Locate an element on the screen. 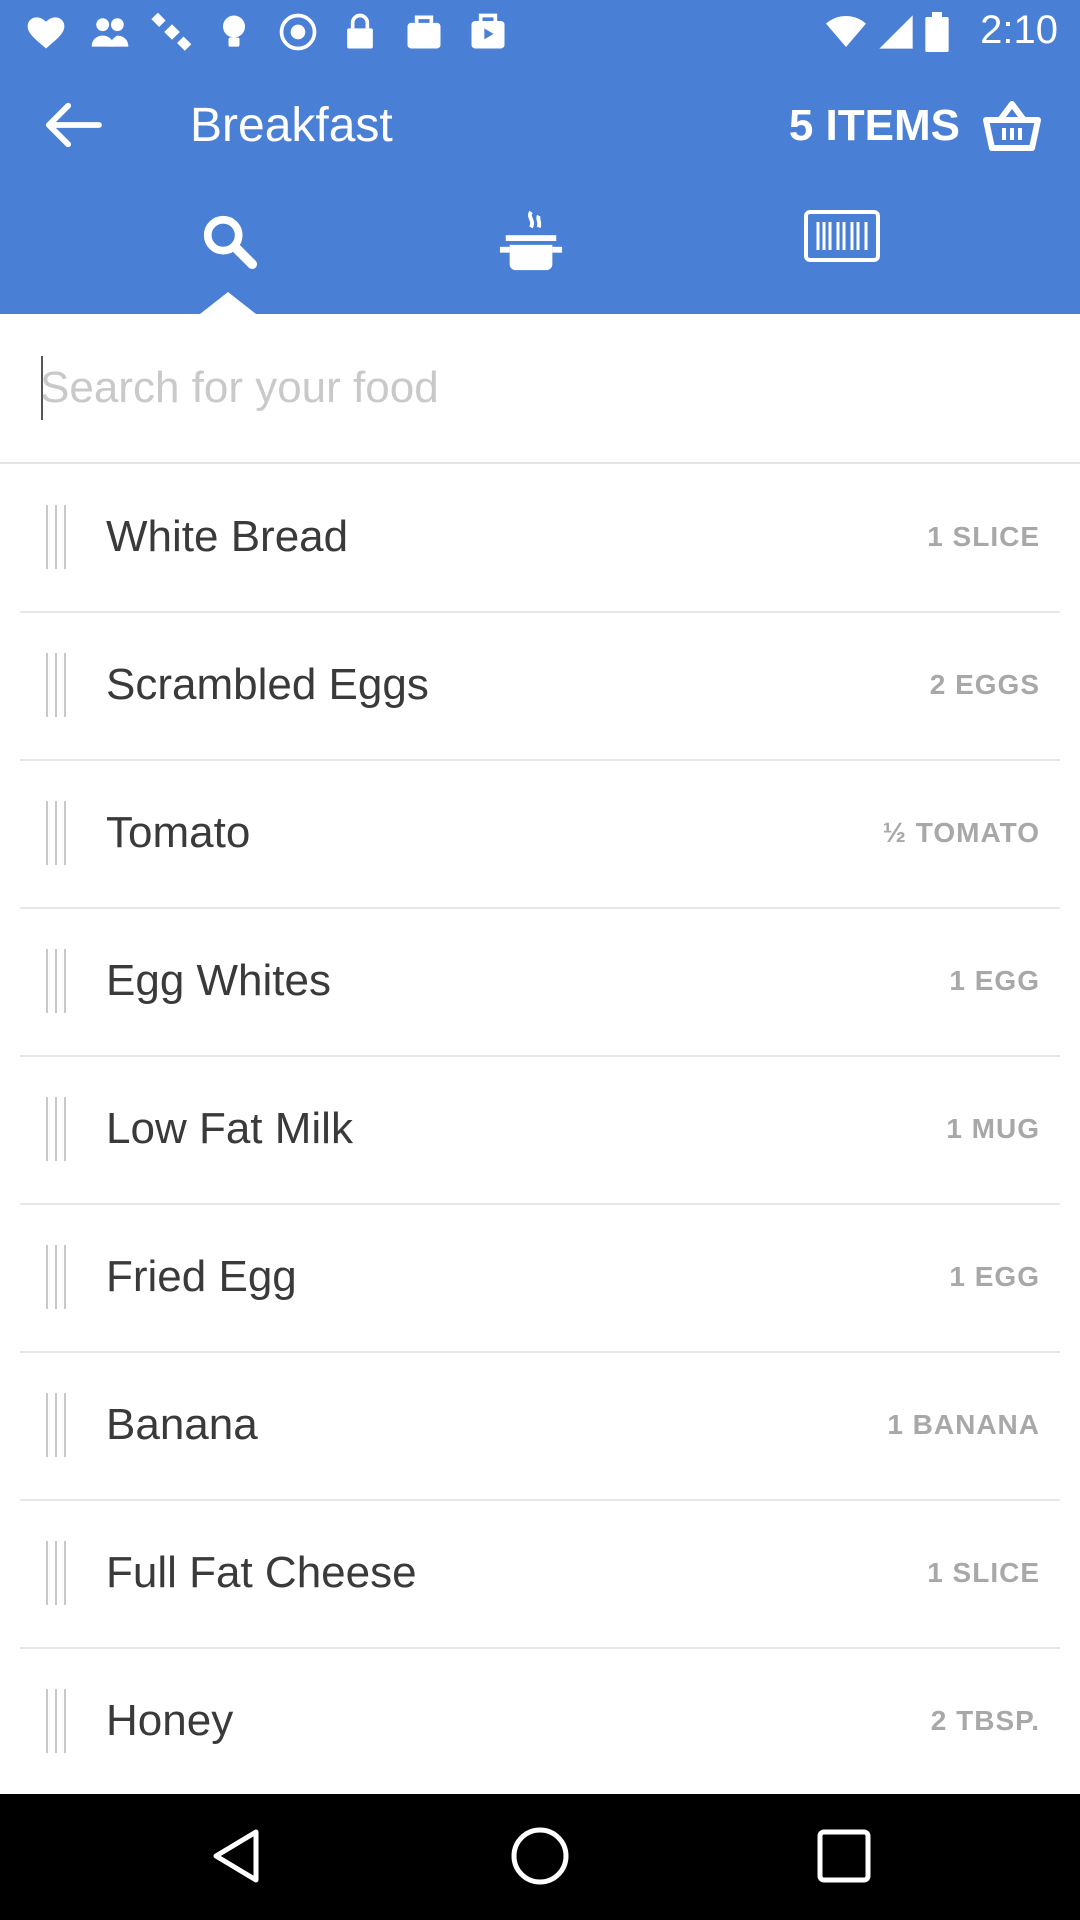 This screenshot has height=1920, width=1080. food-name: Banana is located at coordinates (182, 1424).